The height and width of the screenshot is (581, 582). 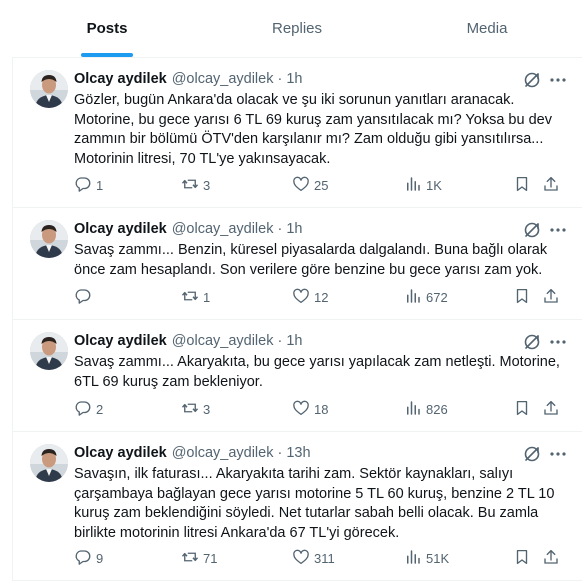 I want to click on views-button: 826, so click(x=426, y=409).